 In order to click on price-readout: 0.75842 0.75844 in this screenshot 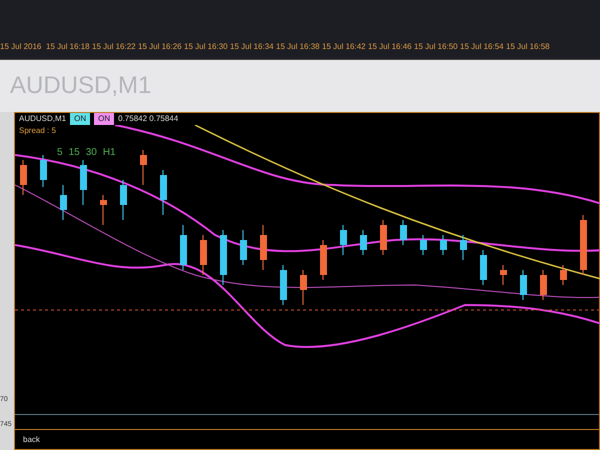, I will do `click(148, 119)`.